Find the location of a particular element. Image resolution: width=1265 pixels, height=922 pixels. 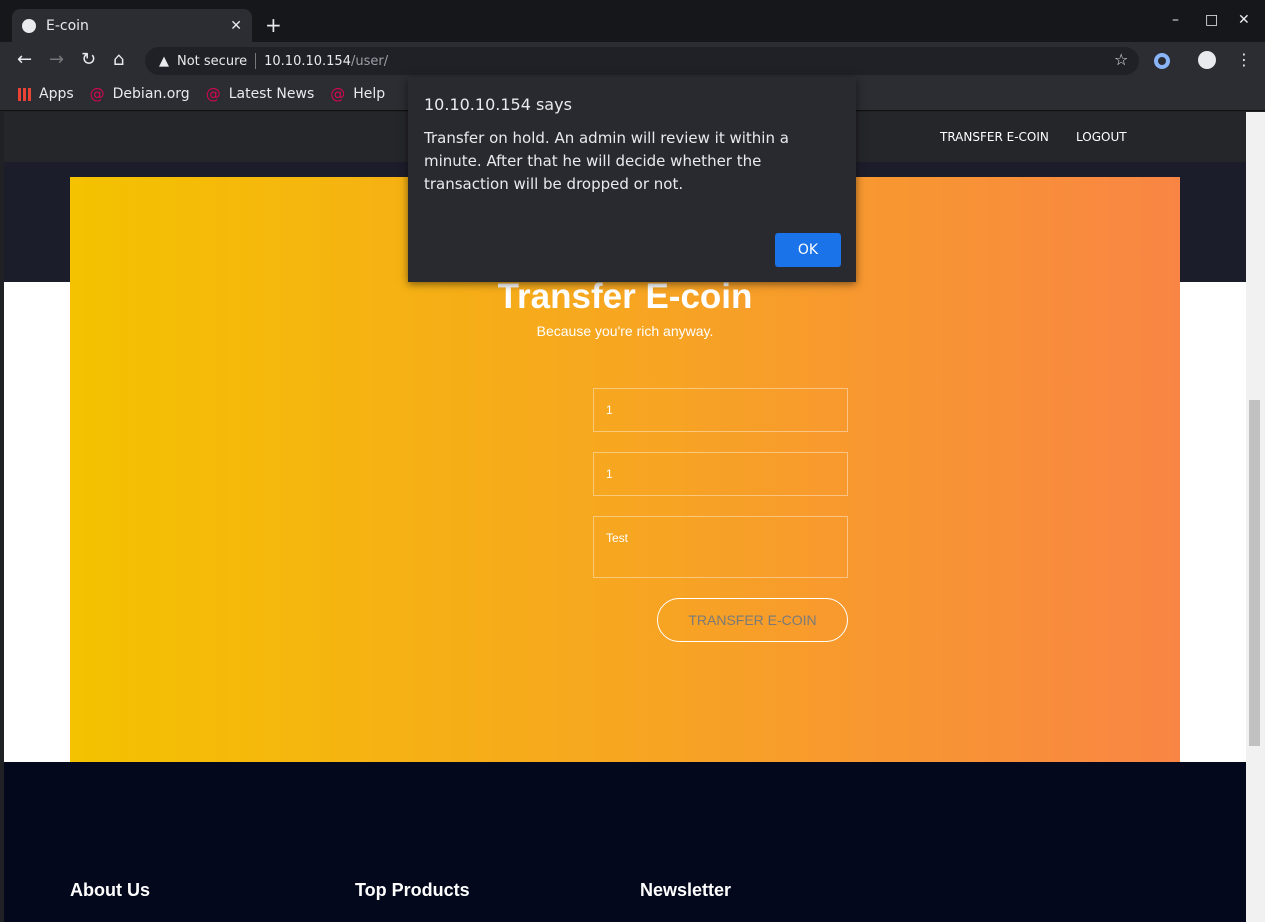

bookmark-debian: @ Debian.org is located at coordinates (140, 94).